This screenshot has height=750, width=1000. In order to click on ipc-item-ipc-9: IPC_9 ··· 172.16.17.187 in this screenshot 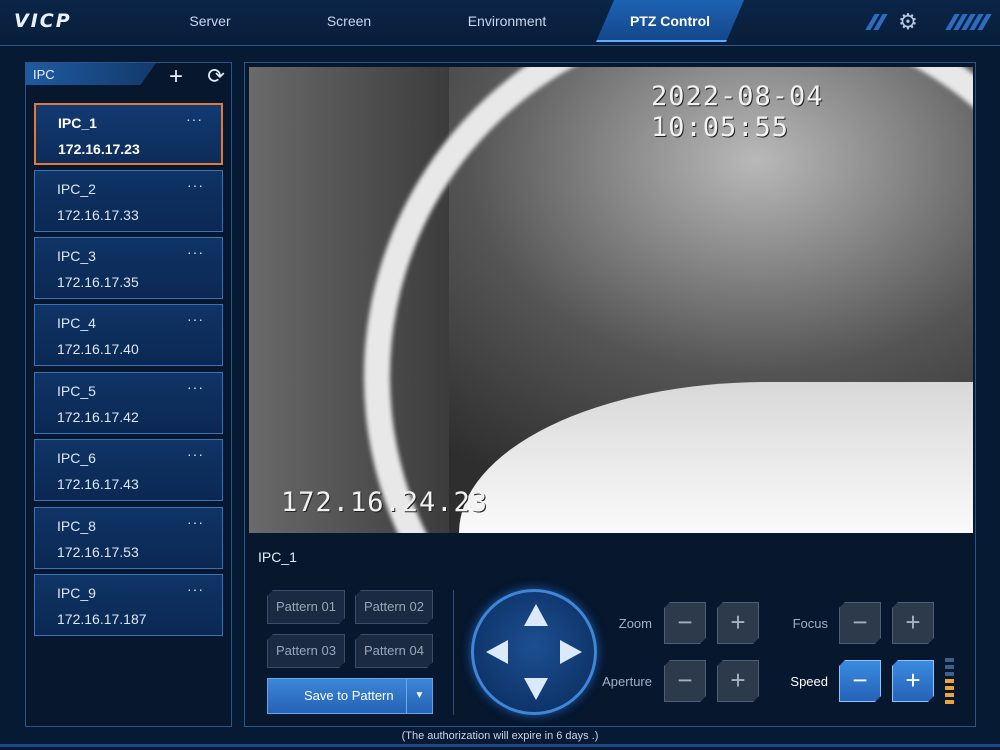, I will do `click(128, 605)`.